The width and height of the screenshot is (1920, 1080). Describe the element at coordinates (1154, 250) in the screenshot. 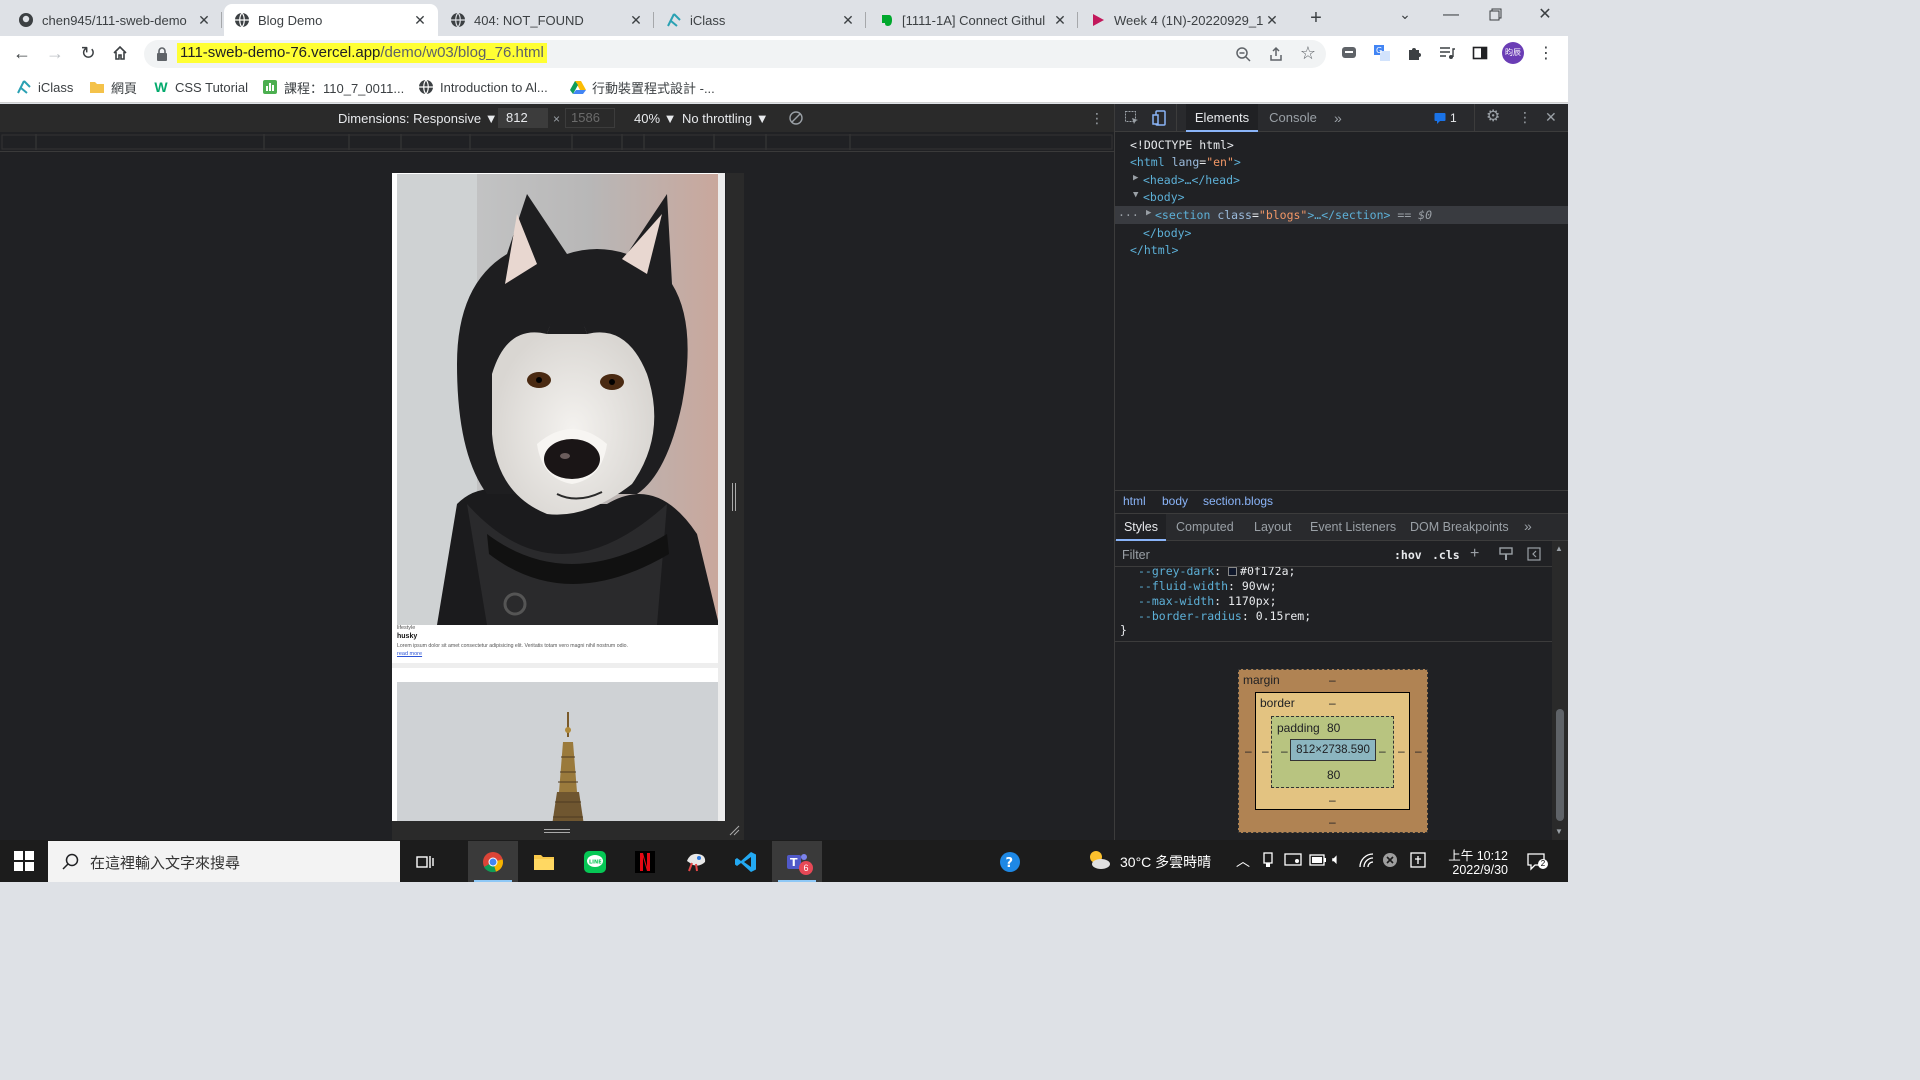

I see `dom-html-close: </html>` at that location.